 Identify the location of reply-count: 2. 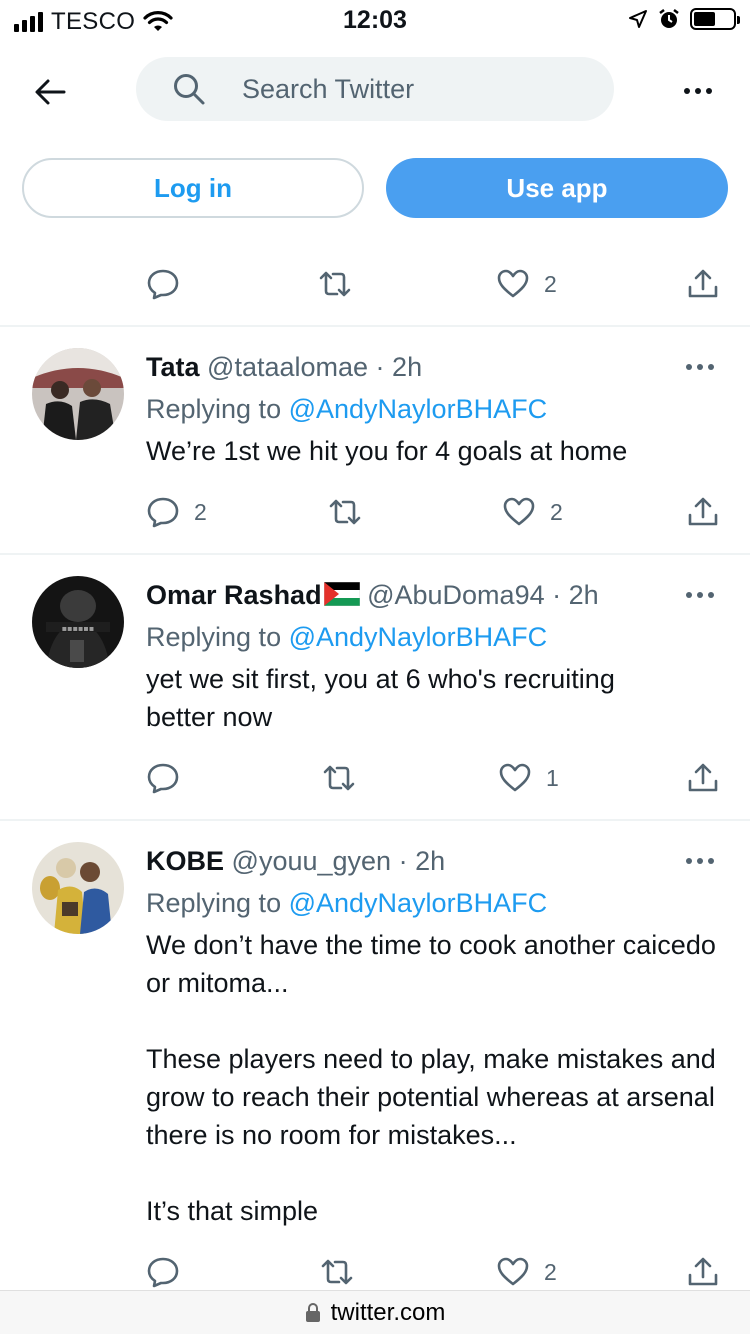
(200, 511).